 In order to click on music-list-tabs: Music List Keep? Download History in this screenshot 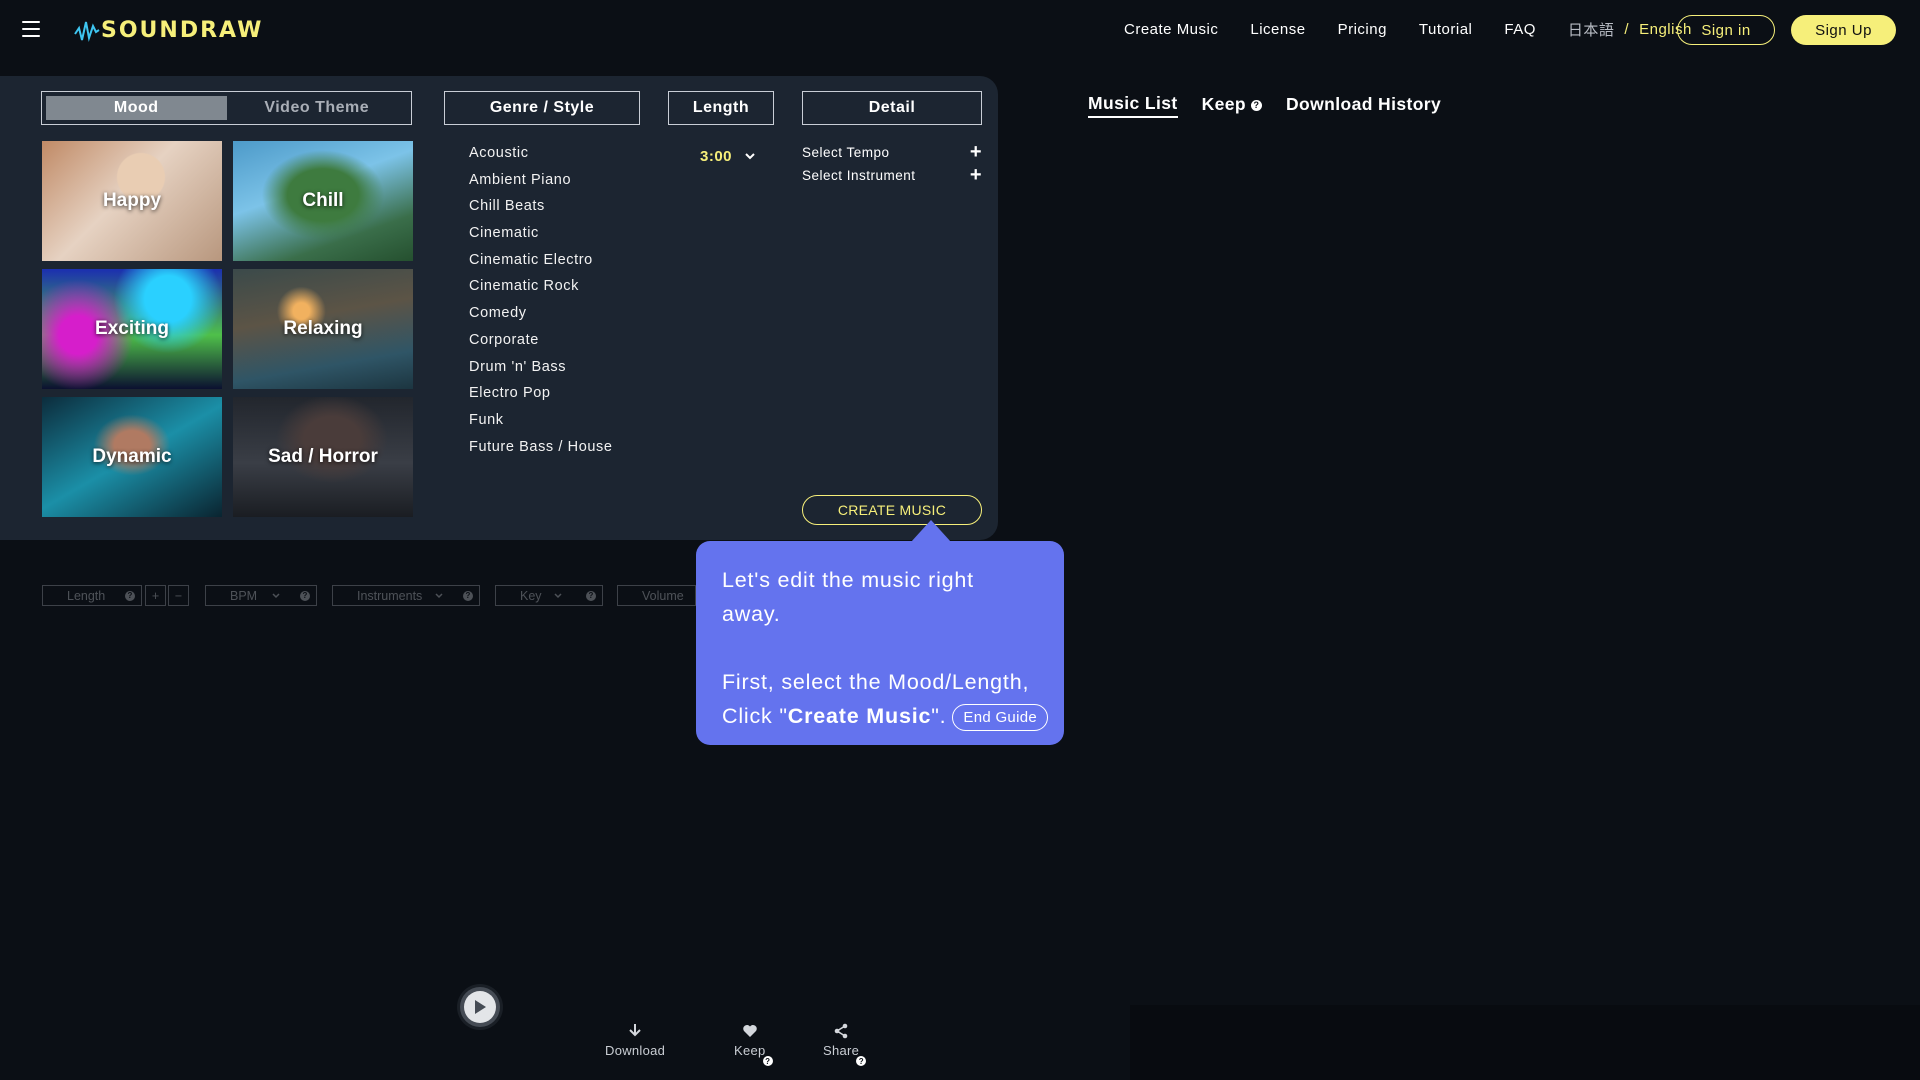, I will do `click(1276, 105)`.